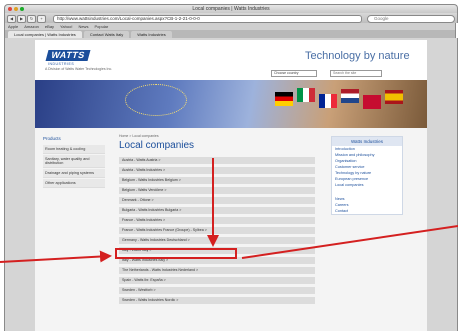 The image size is (458, 331). I want to click on browser-tab: Local companies | Watts Industries, so click(45, 34).